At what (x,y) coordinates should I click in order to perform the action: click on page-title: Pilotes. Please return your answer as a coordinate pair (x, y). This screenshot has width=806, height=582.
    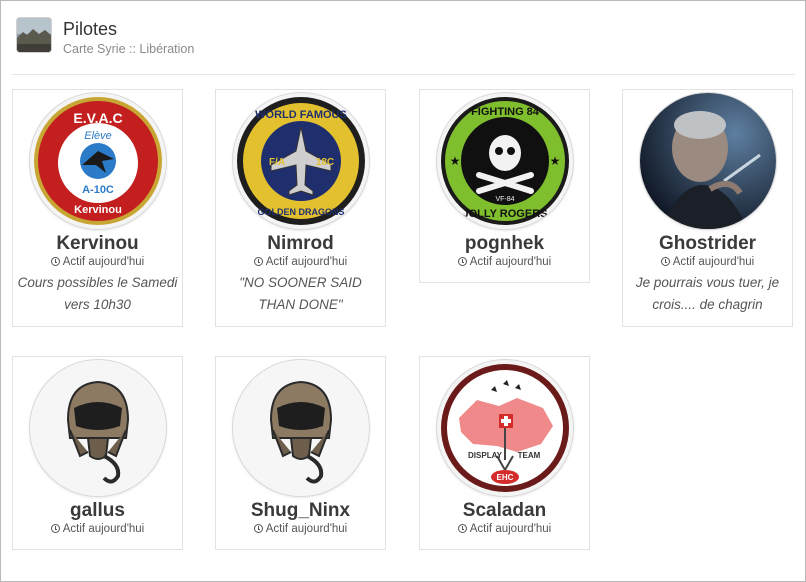
    Looking at the image, I should click on (90, 29).